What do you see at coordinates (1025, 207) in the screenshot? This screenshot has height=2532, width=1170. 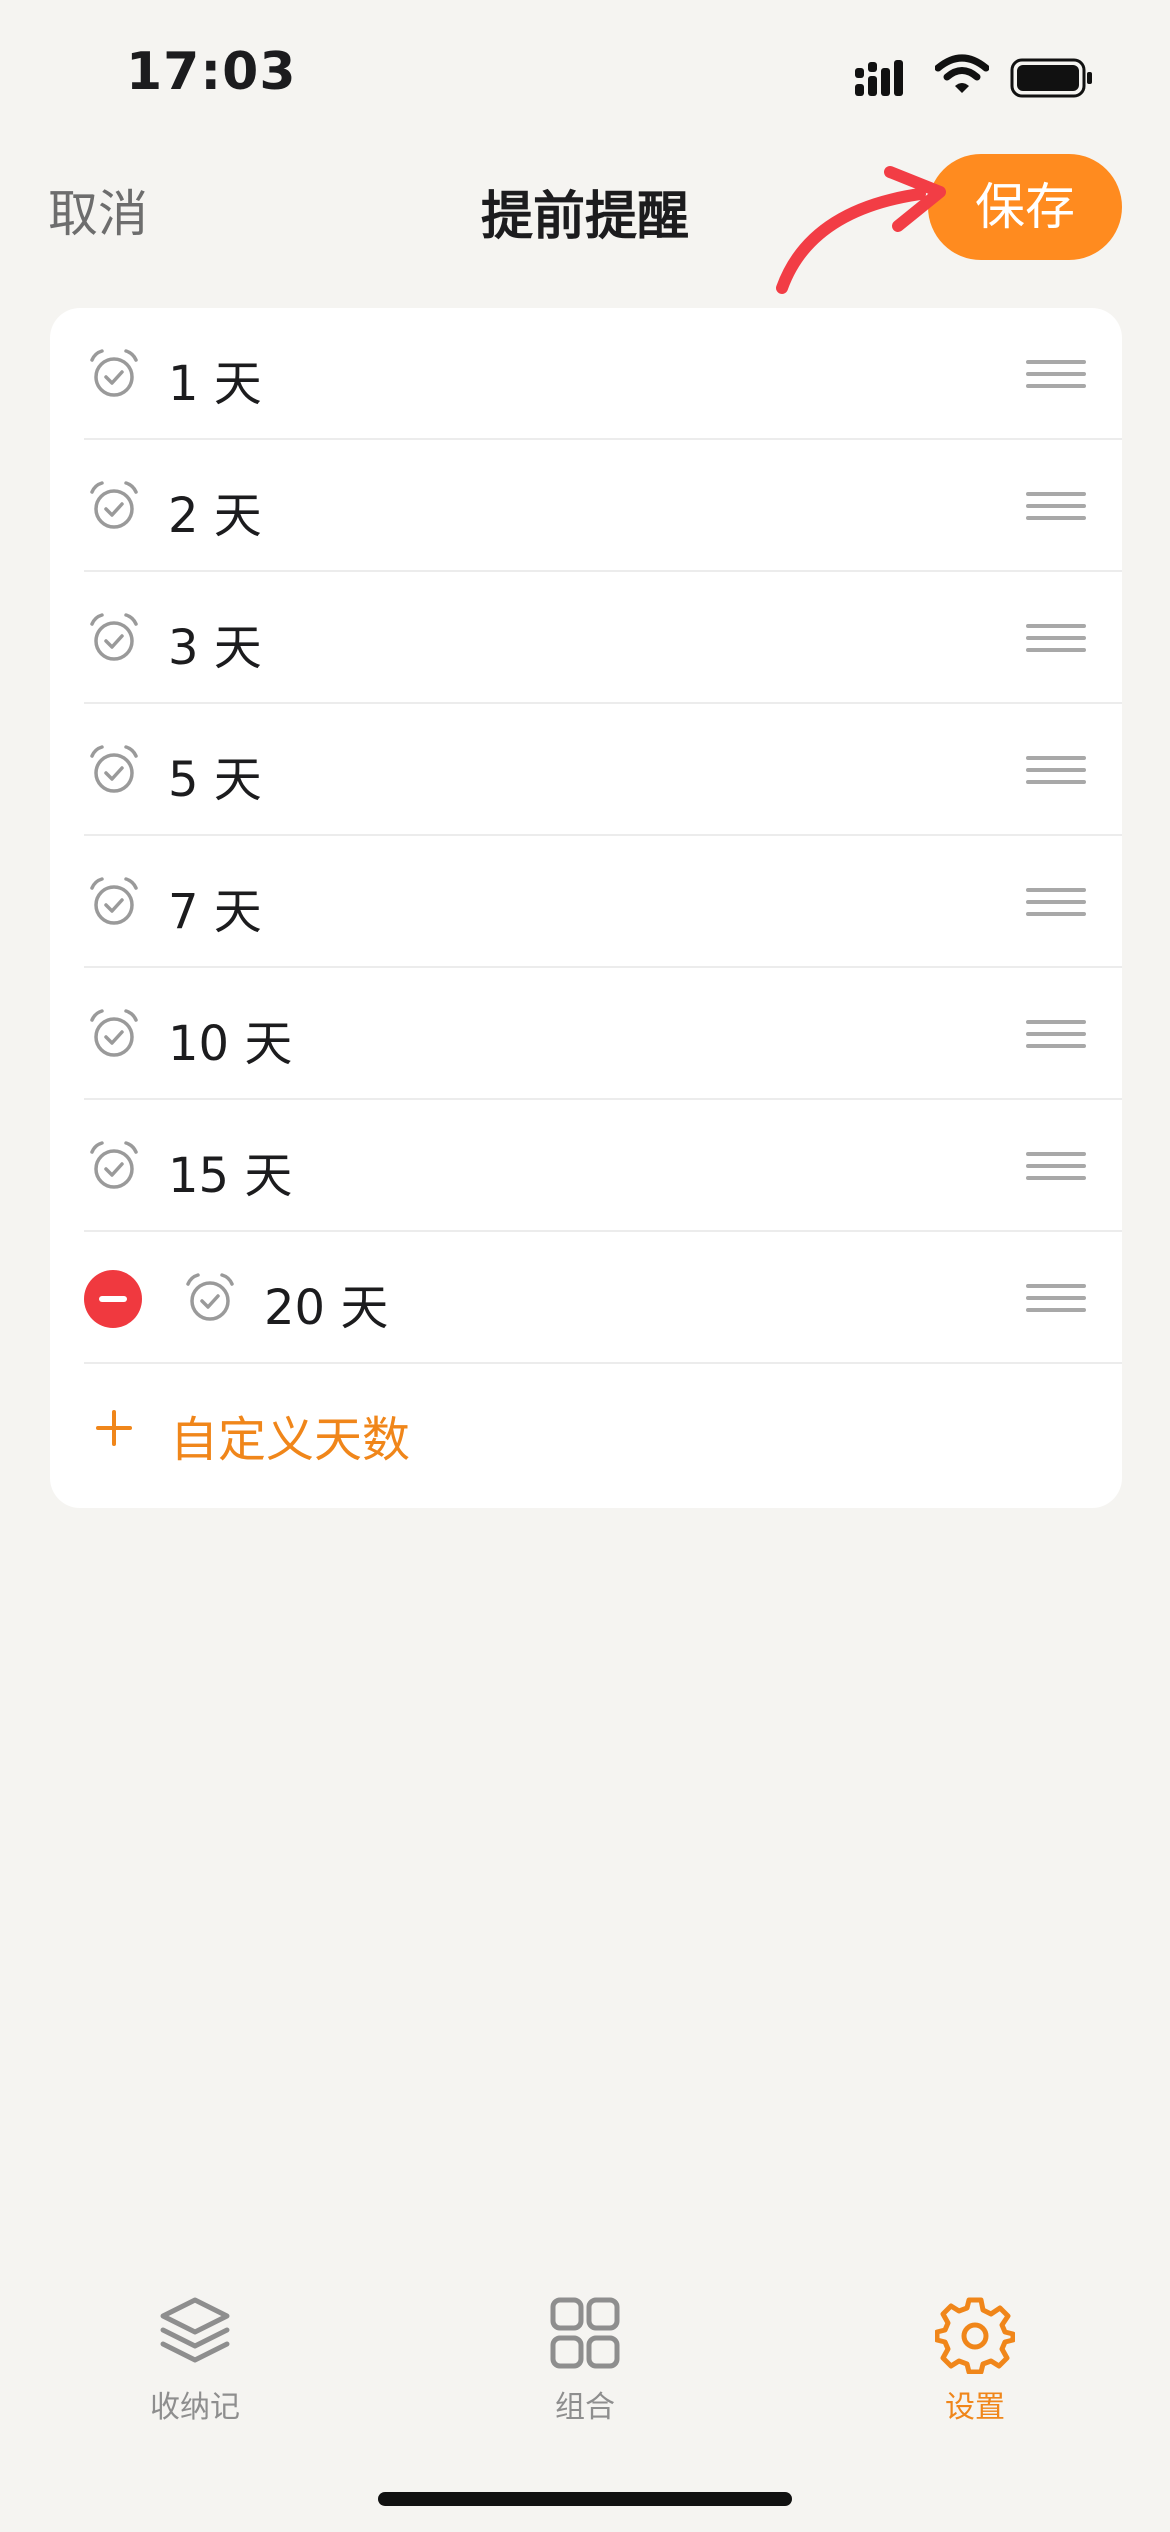 I see `save-button: 保存` at bounding box center [1025, 207].